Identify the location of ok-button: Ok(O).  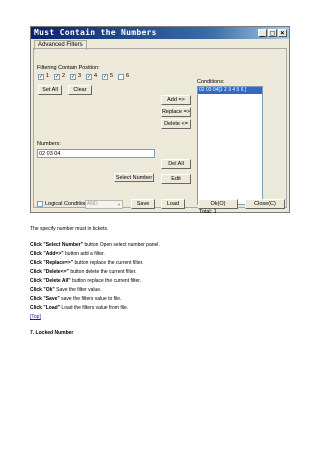
(218, 204).